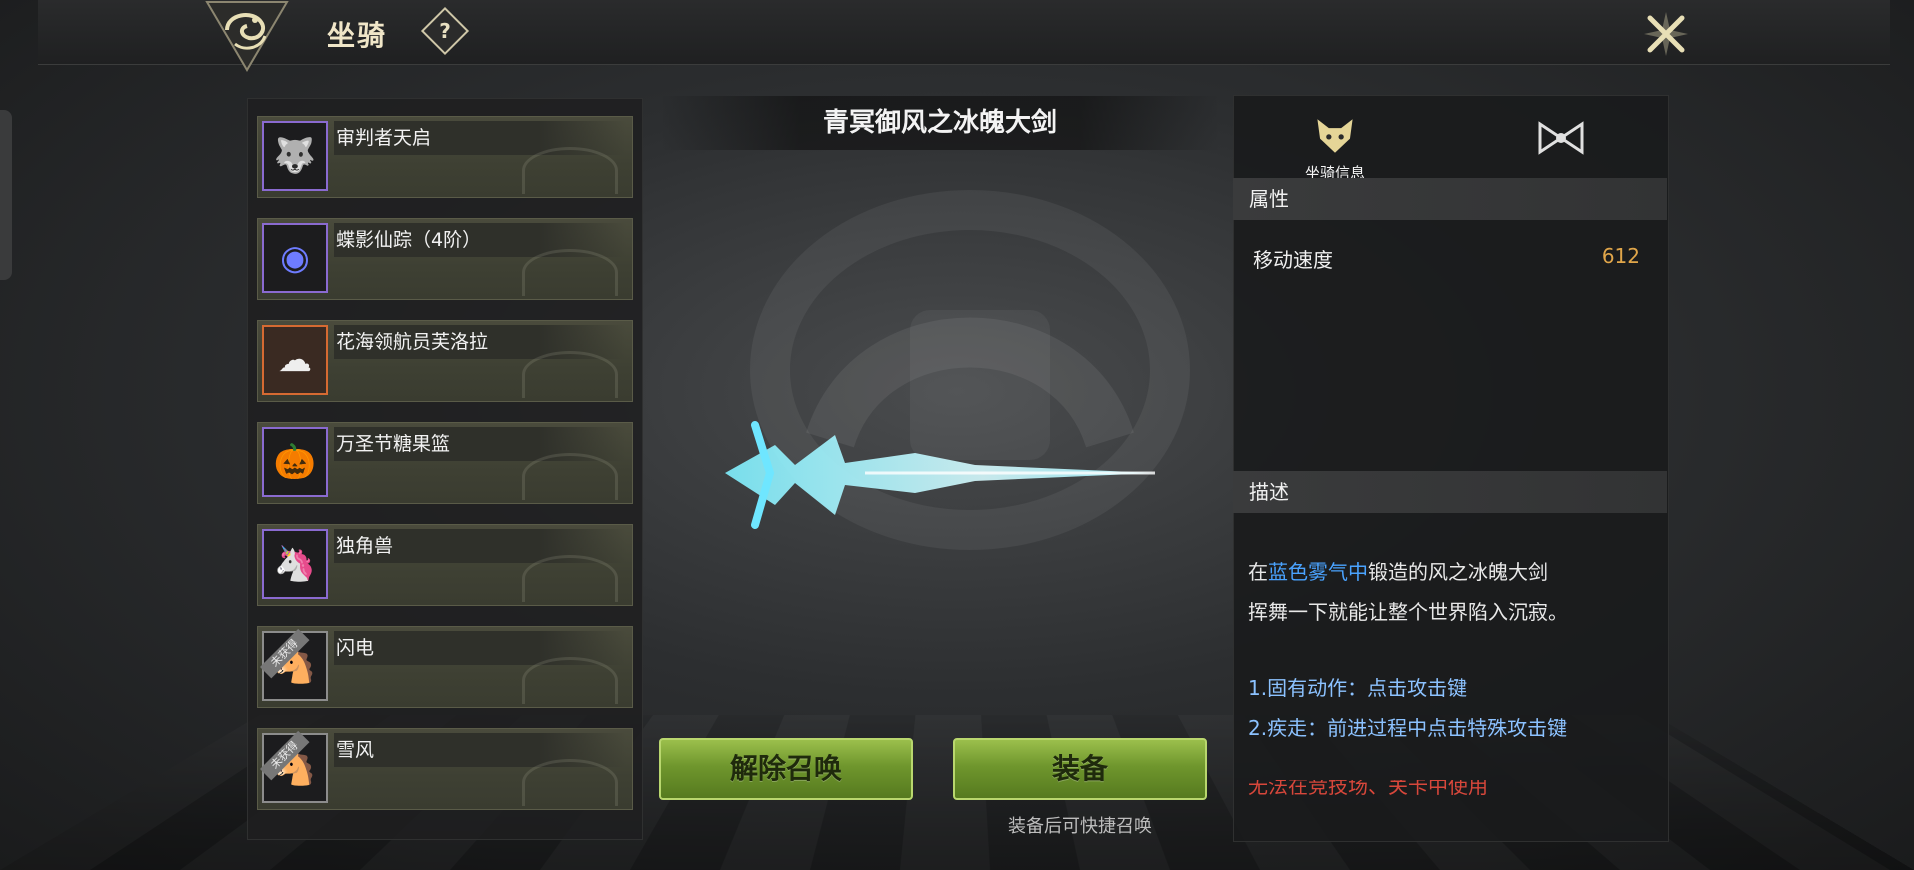  What do you see at coordinates (357, 35) in the screenshot?
I see `page-title: 坐骑` at bounding box center [357, 35].